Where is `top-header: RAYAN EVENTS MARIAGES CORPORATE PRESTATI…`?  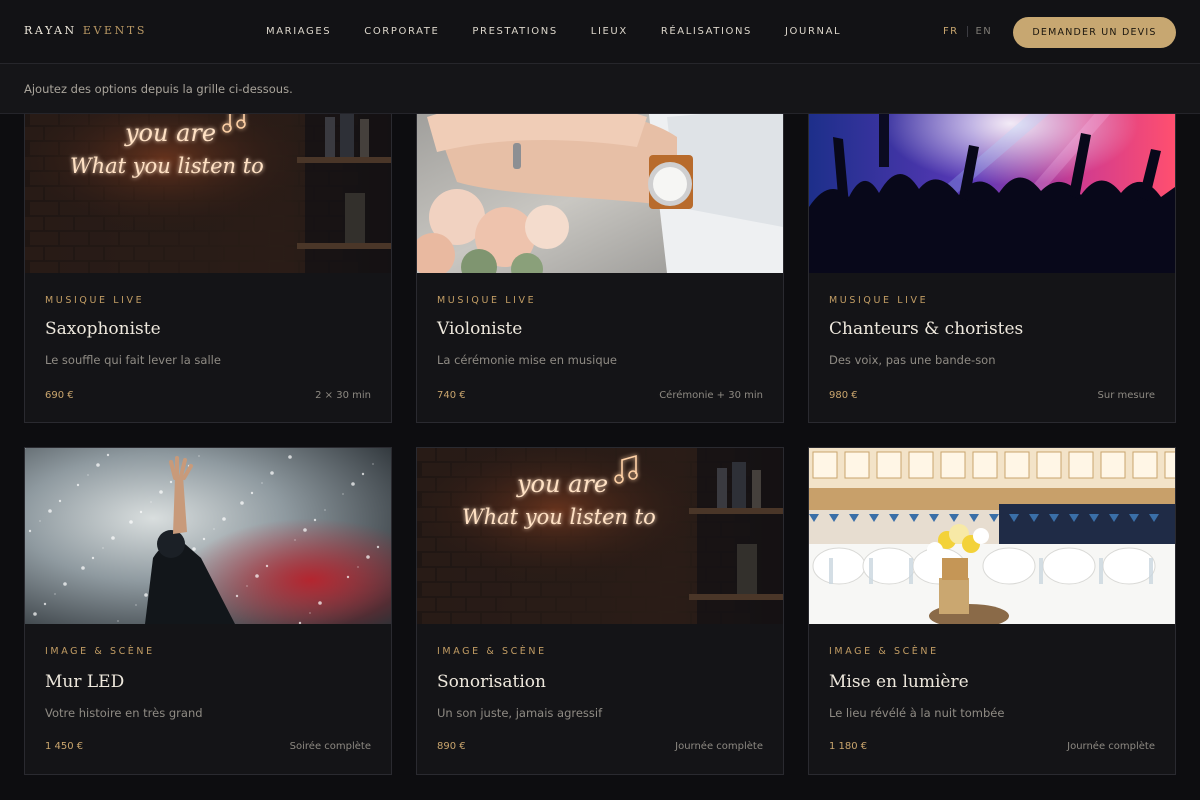
top-header: RAYAN EVENTS MARIAGES CORPORATE PRESTATI… is located at coordinates (600, 32).